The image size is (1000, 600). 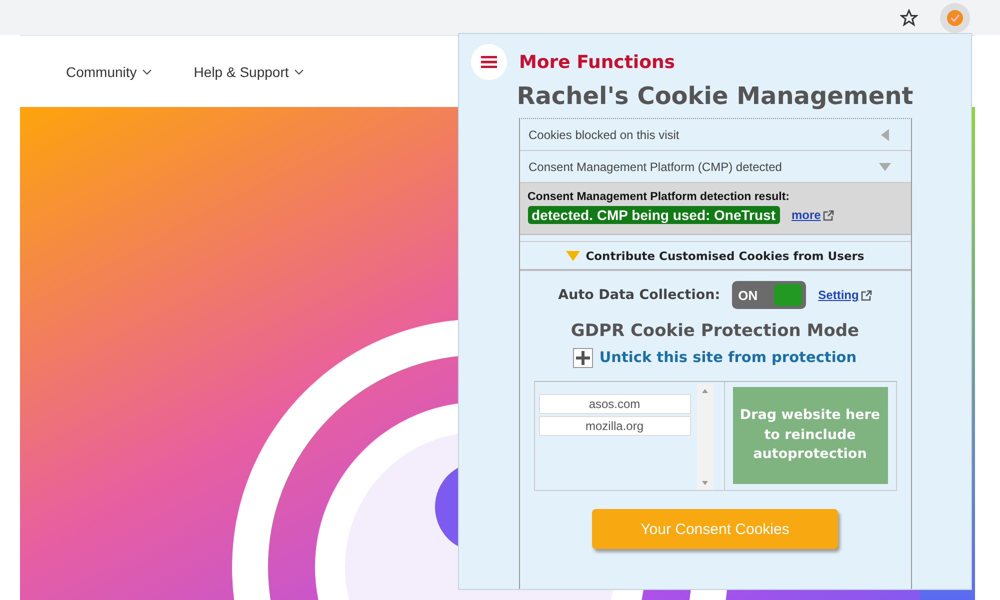 I want to click on more-functions-menu: More Functions, so click(x=573, y=62).